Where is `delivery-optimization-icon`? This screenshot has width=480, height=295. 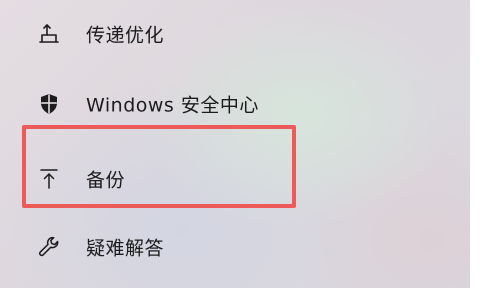
delivery-optimization-icon is located at coordinates (49, 34).